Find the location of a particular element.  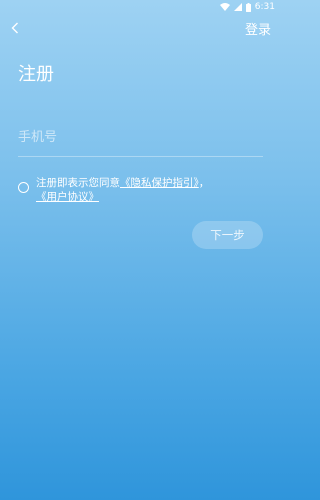

chevron-left-icon is located at coordinates (15, 28).